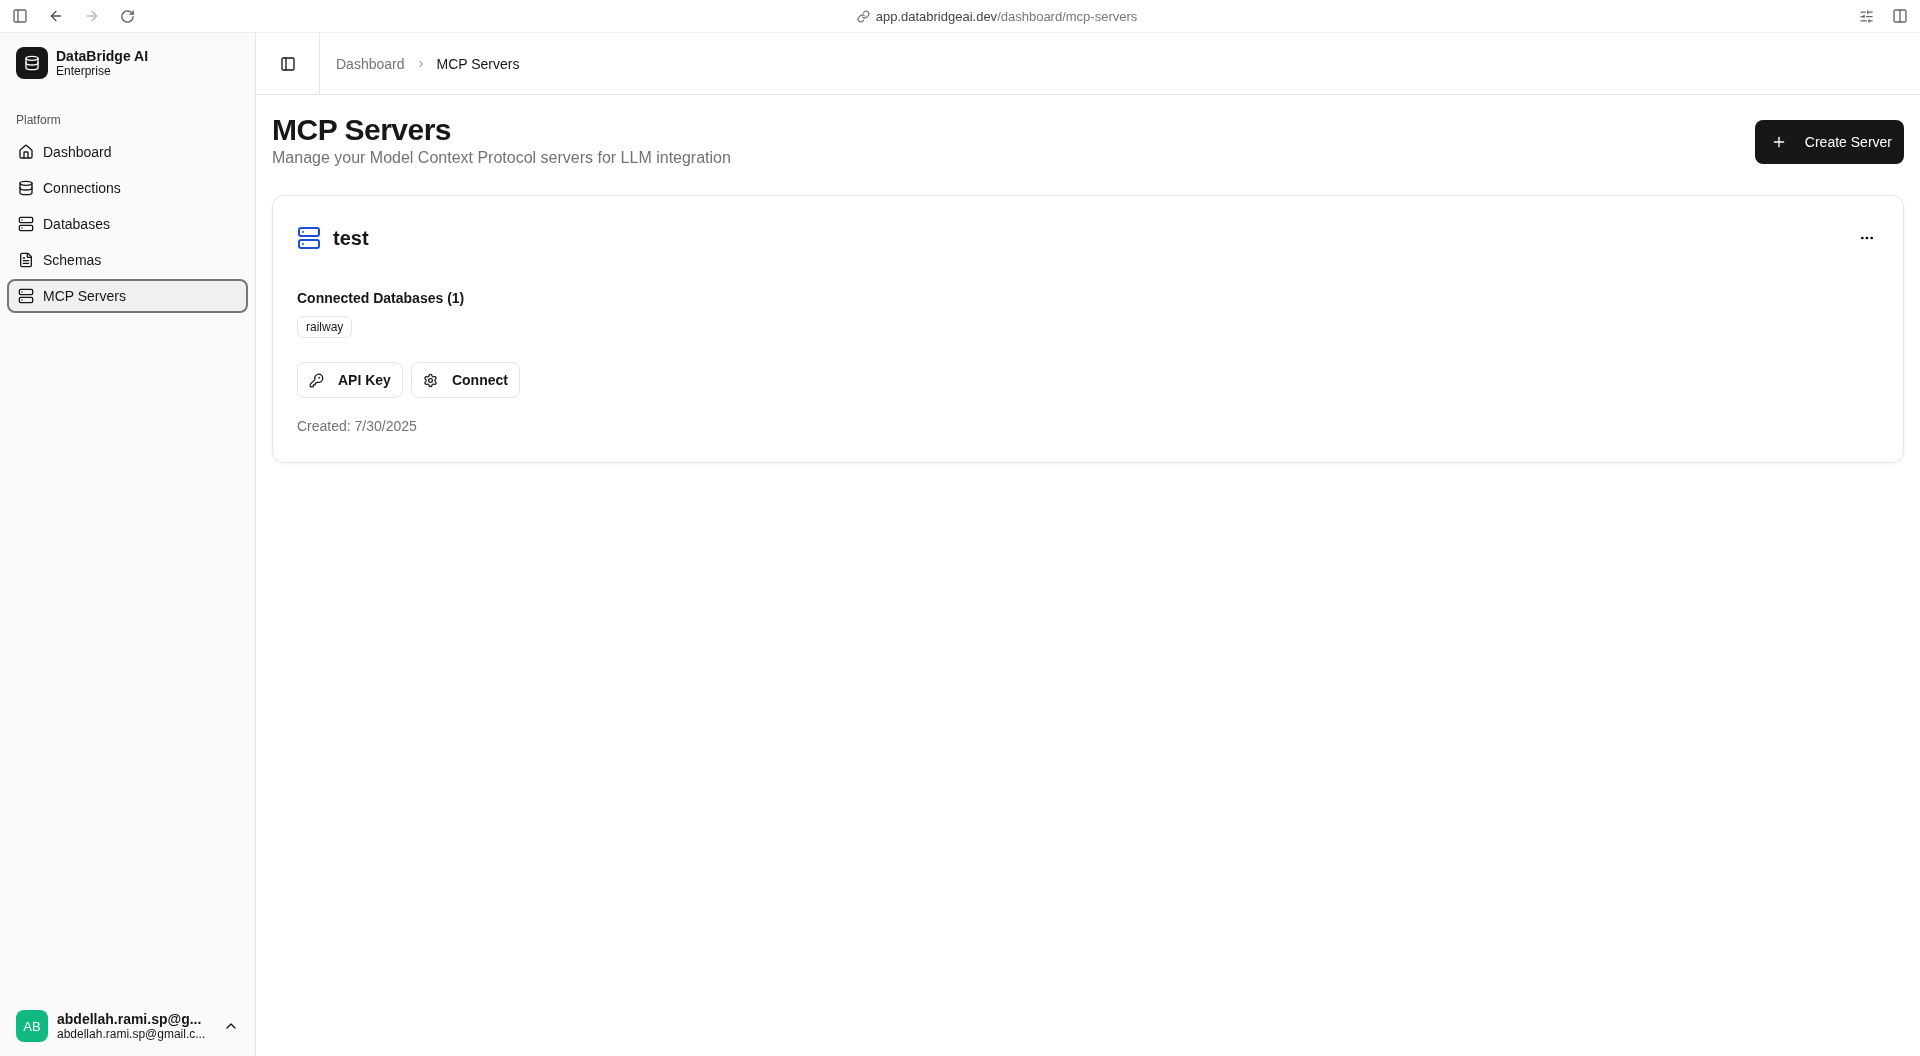 The height and width of the screenshot is (1056, 1920). What do you see at coordinates (127, 260) in the screenshot?
I see `sidebar-item: Schemas` at bounding box center [127, 260].